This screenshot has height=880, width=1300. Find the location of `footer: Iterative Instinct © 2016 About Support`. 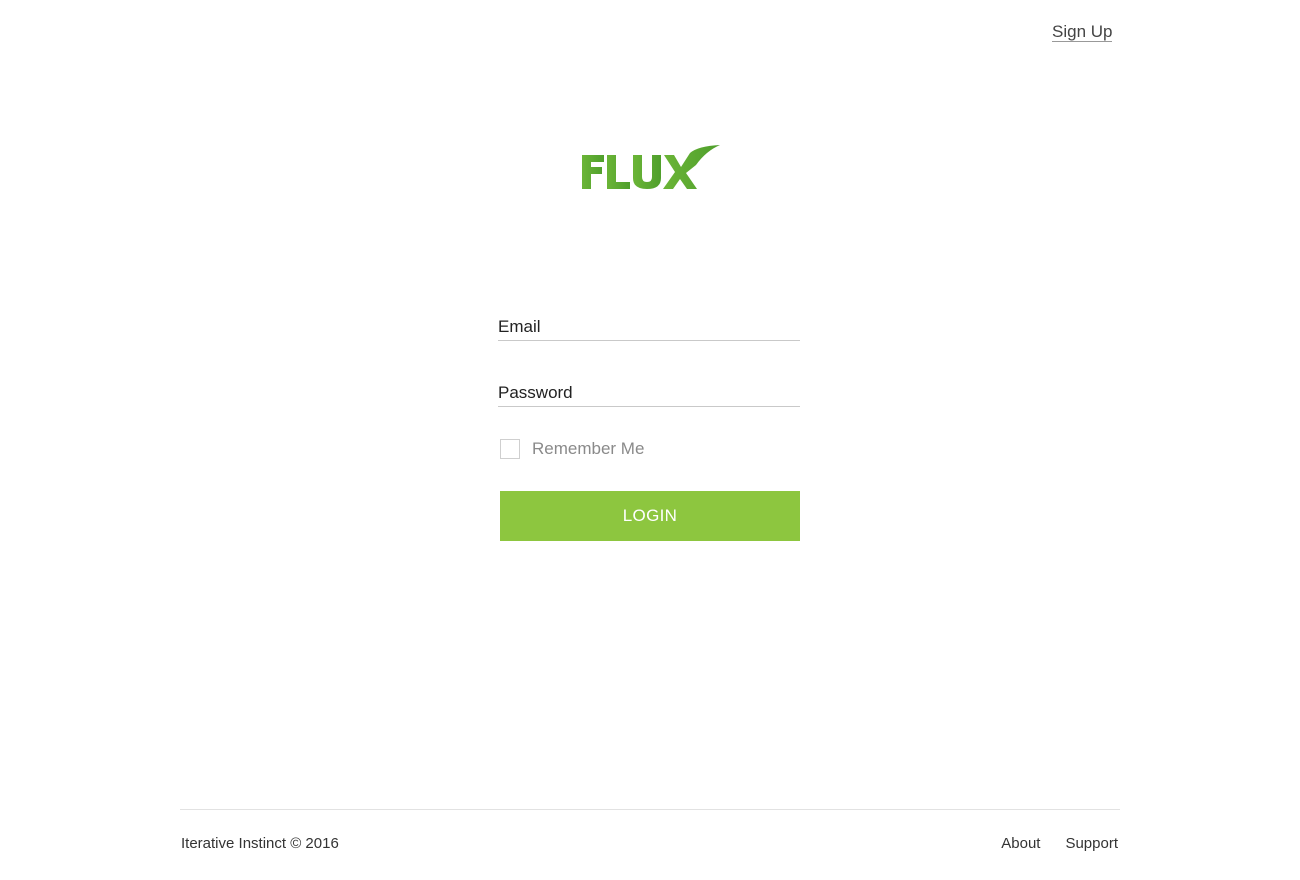

footer: Iterative Instinct © 2016 About Support is located at coordinates (650, 844).